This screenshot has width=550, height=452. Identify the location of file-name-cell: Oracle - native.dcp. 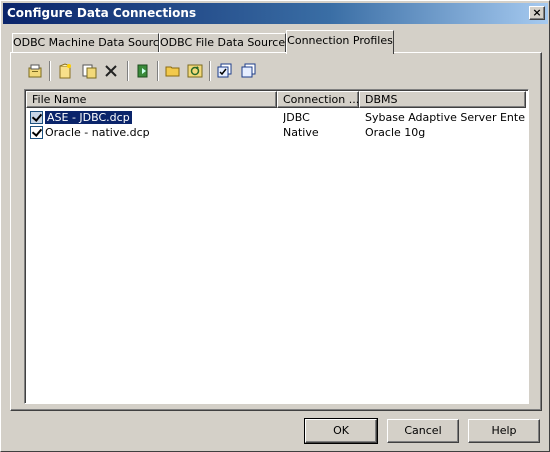
(97, 132).